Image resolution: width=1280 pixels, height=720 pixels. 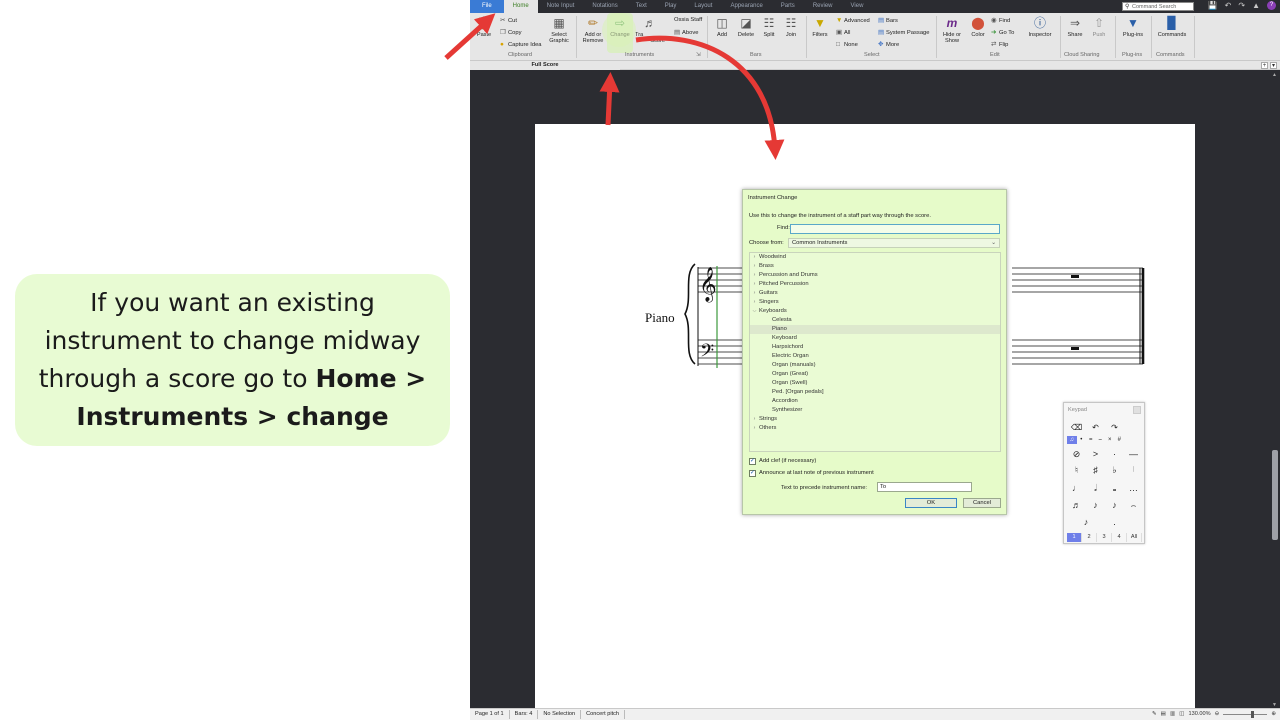 I want to click on tab-full-score: Full Score, so click(x=545, y=65).